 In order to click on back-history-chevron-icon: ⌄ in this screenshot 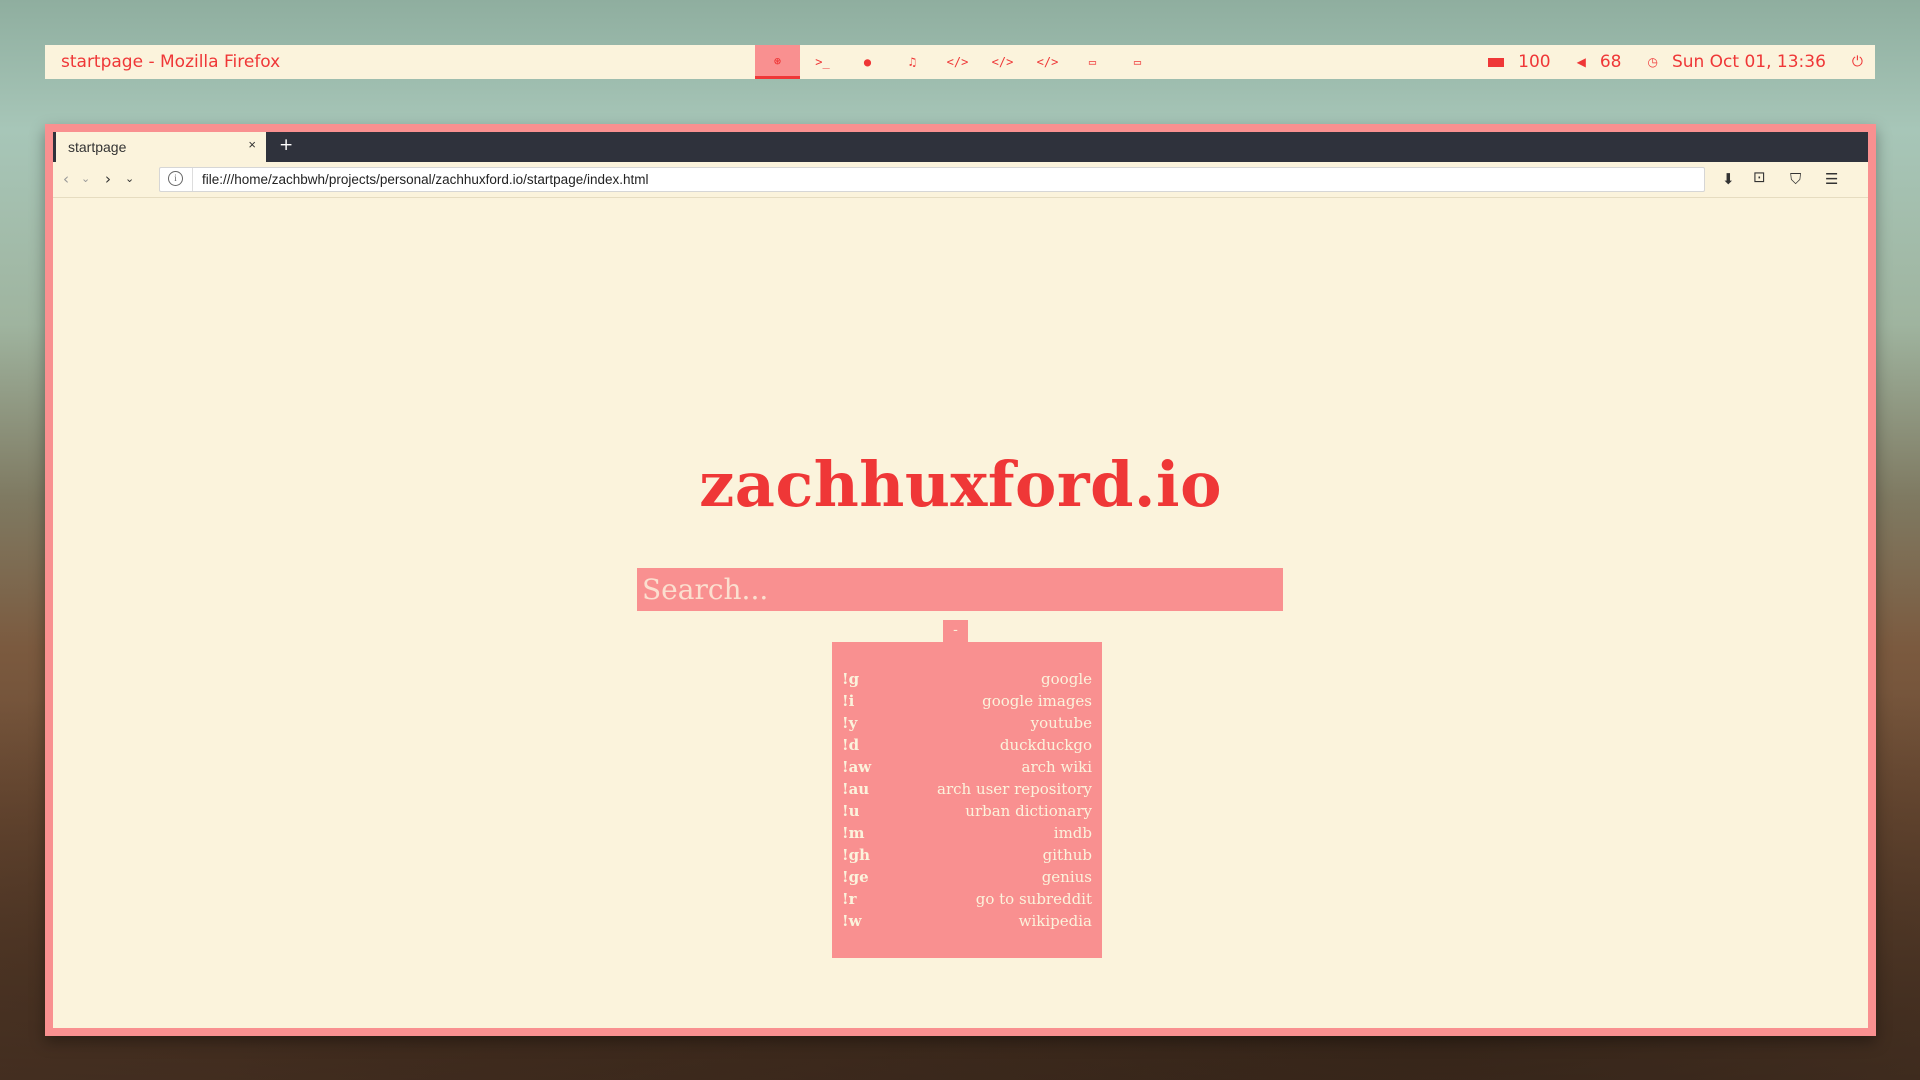, I will do `click(85, 178)`.